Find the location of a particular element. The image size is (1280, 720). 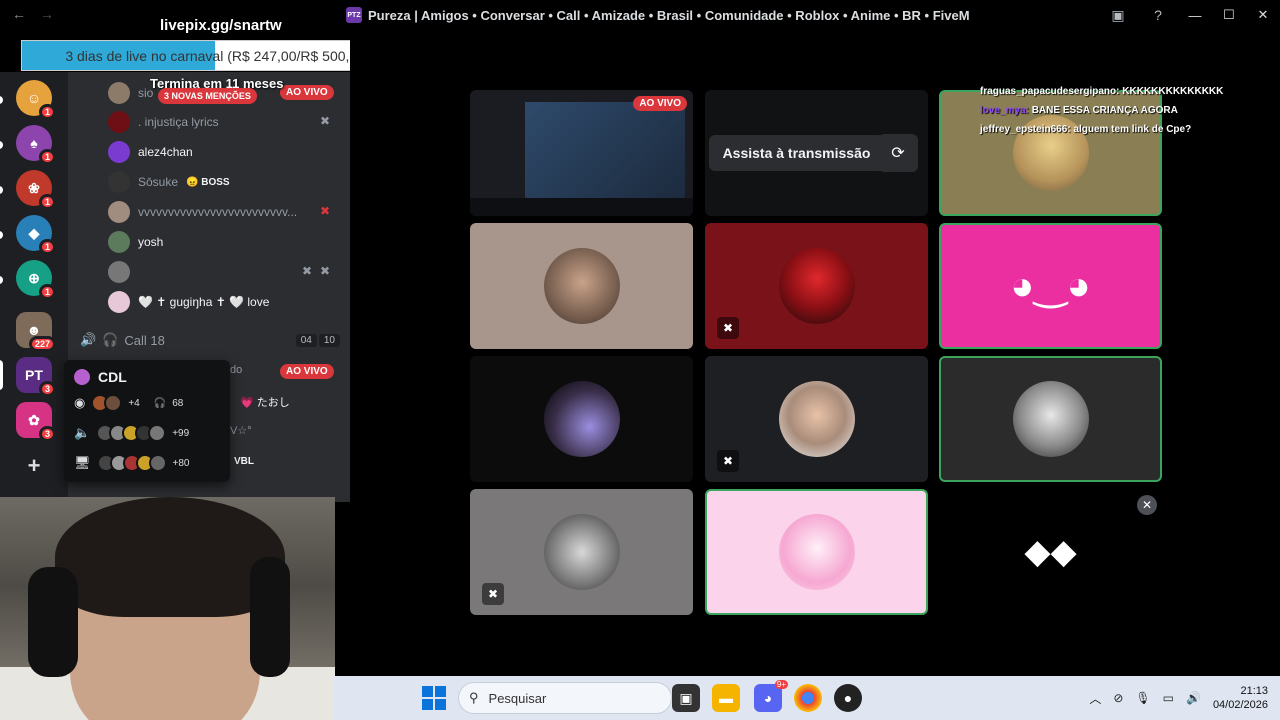

help-icon: ? is located at coordinates (1158, 15).